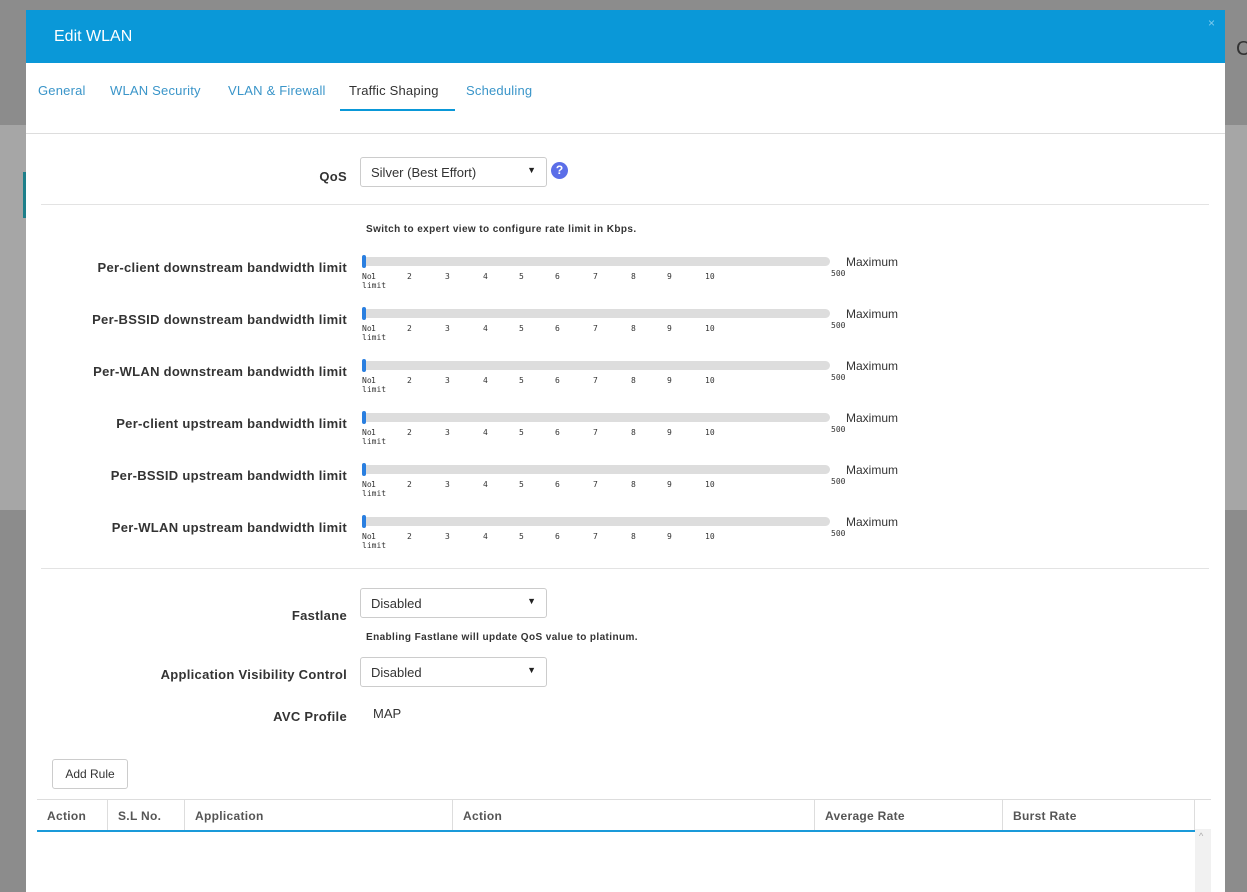 This screenshot has width=1247, height=892. What do you see at coordinates (155, 90) in the screenshot?
I see `tab-wlan-security: WLAN Security` at bounding box center [155, 90].